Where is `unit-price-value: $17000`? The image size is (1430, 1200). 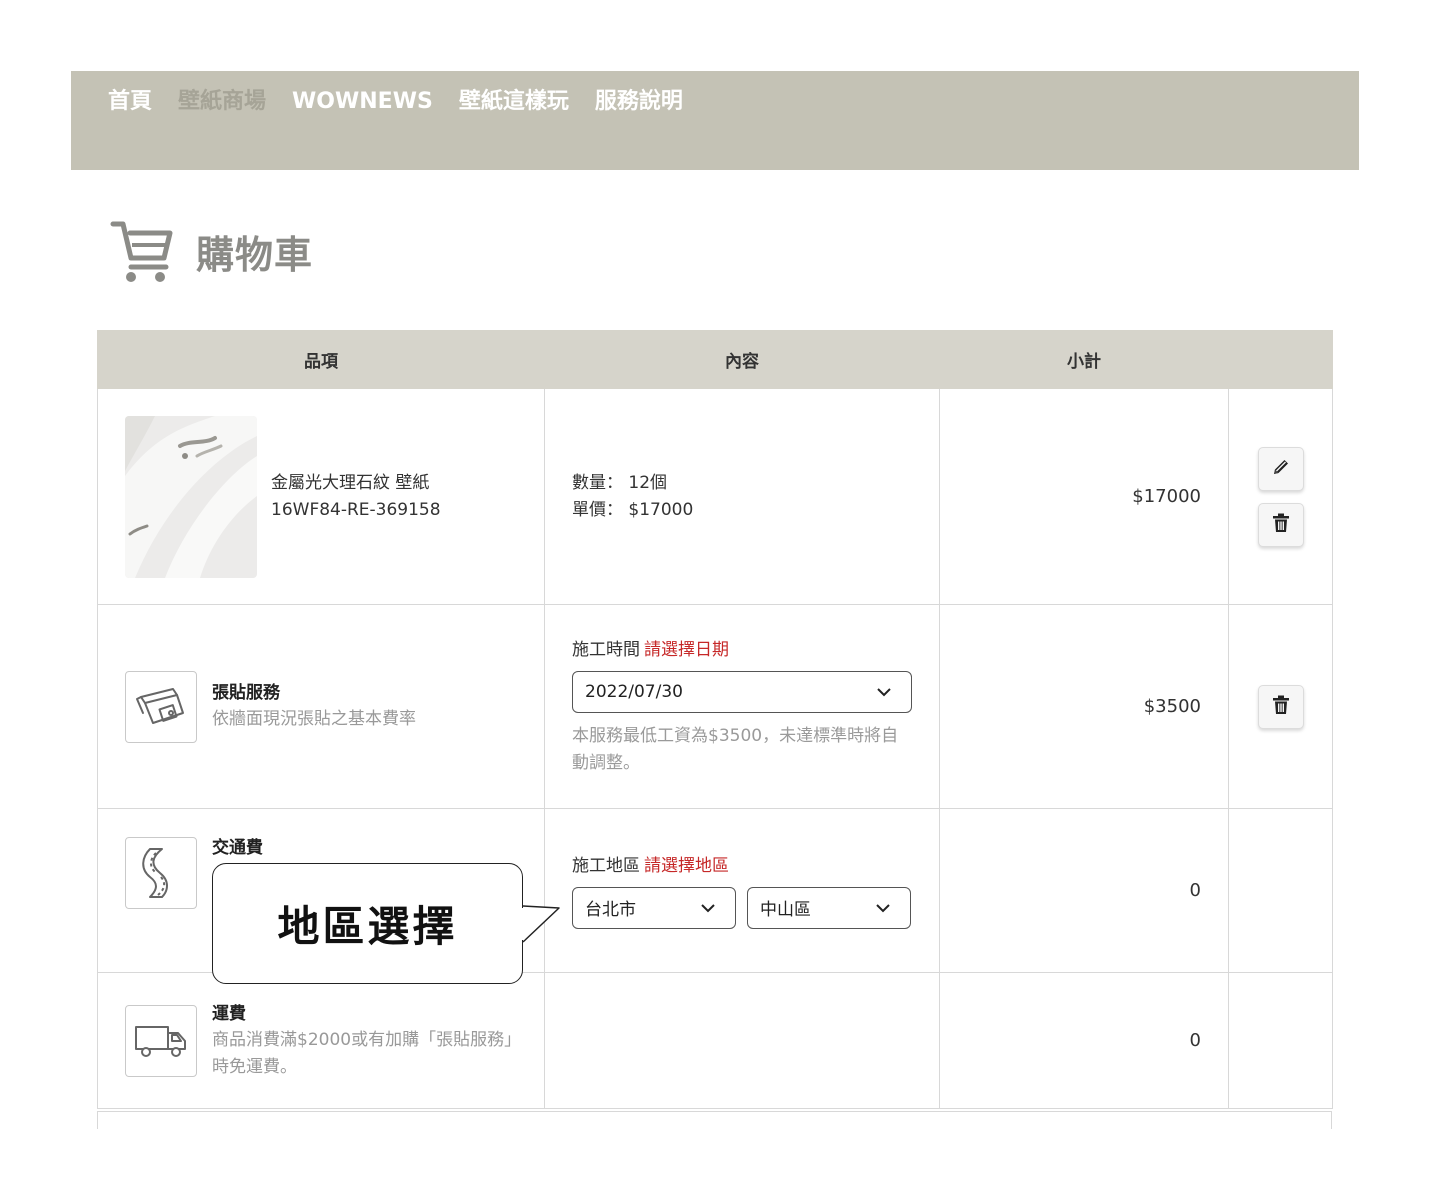 unit-price-value: $17000 is located at coordinates (661, 509).